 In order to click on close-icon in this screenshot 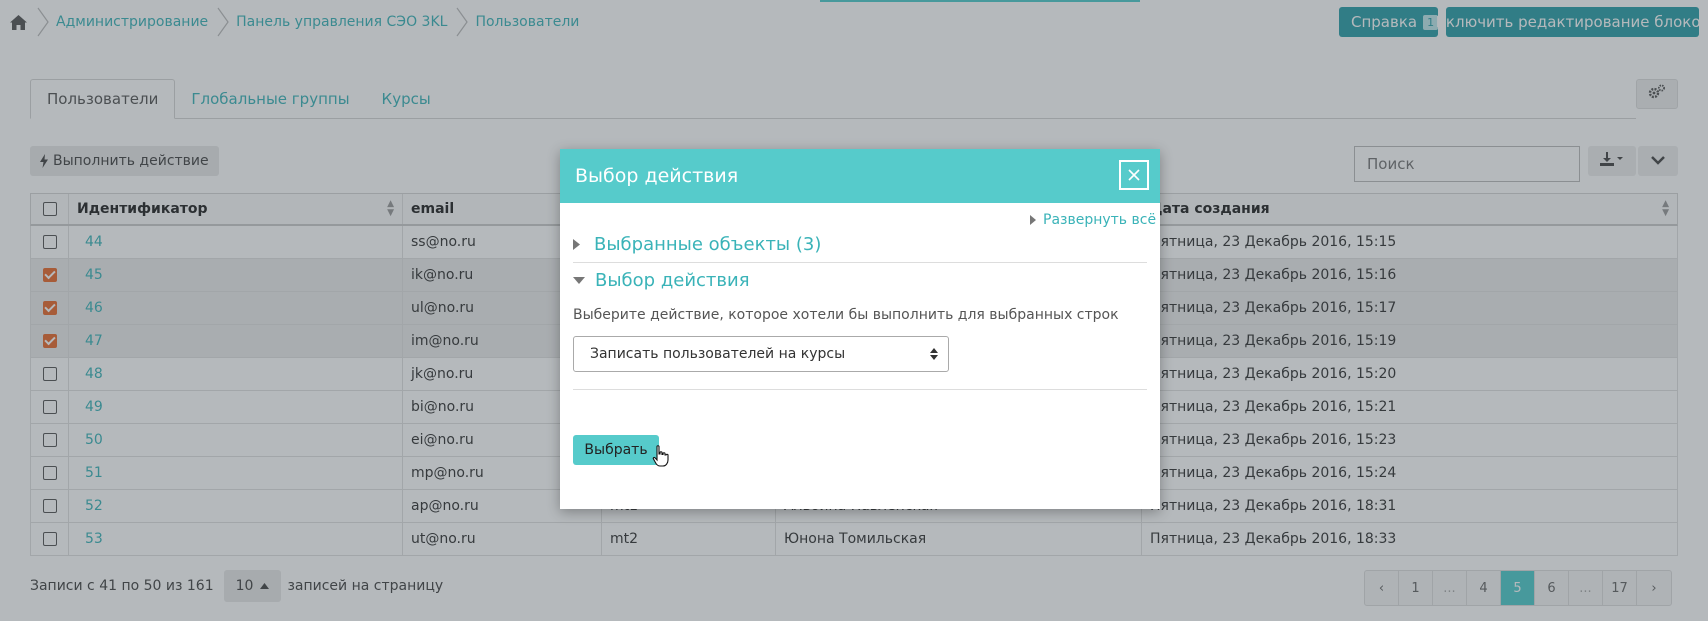, I will do `click(1134, 175)`.